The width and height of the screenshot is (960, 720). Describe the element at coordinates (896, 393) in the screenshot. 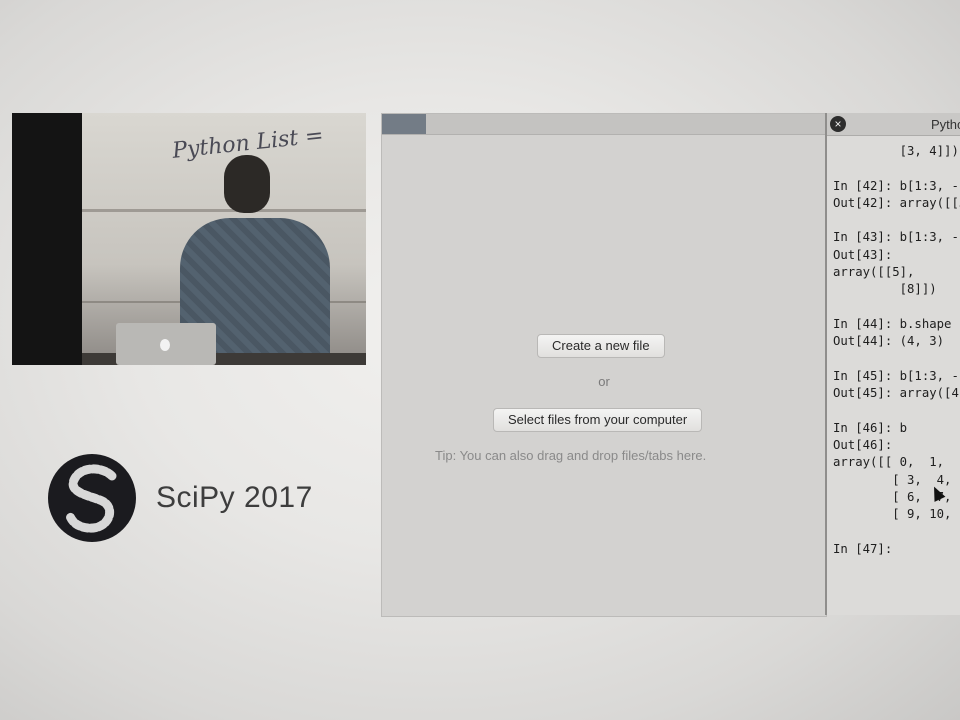

I see `console-line: Out[45]: array([4` at that location.